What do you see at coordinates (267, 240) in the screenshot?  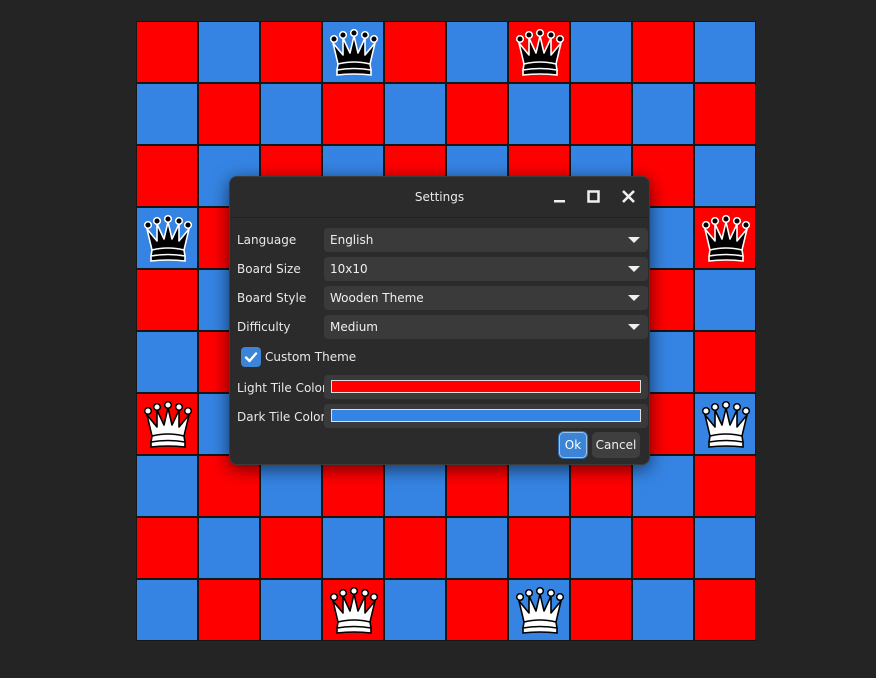 I see `language-label: Language` at bounding box center [267, 240].